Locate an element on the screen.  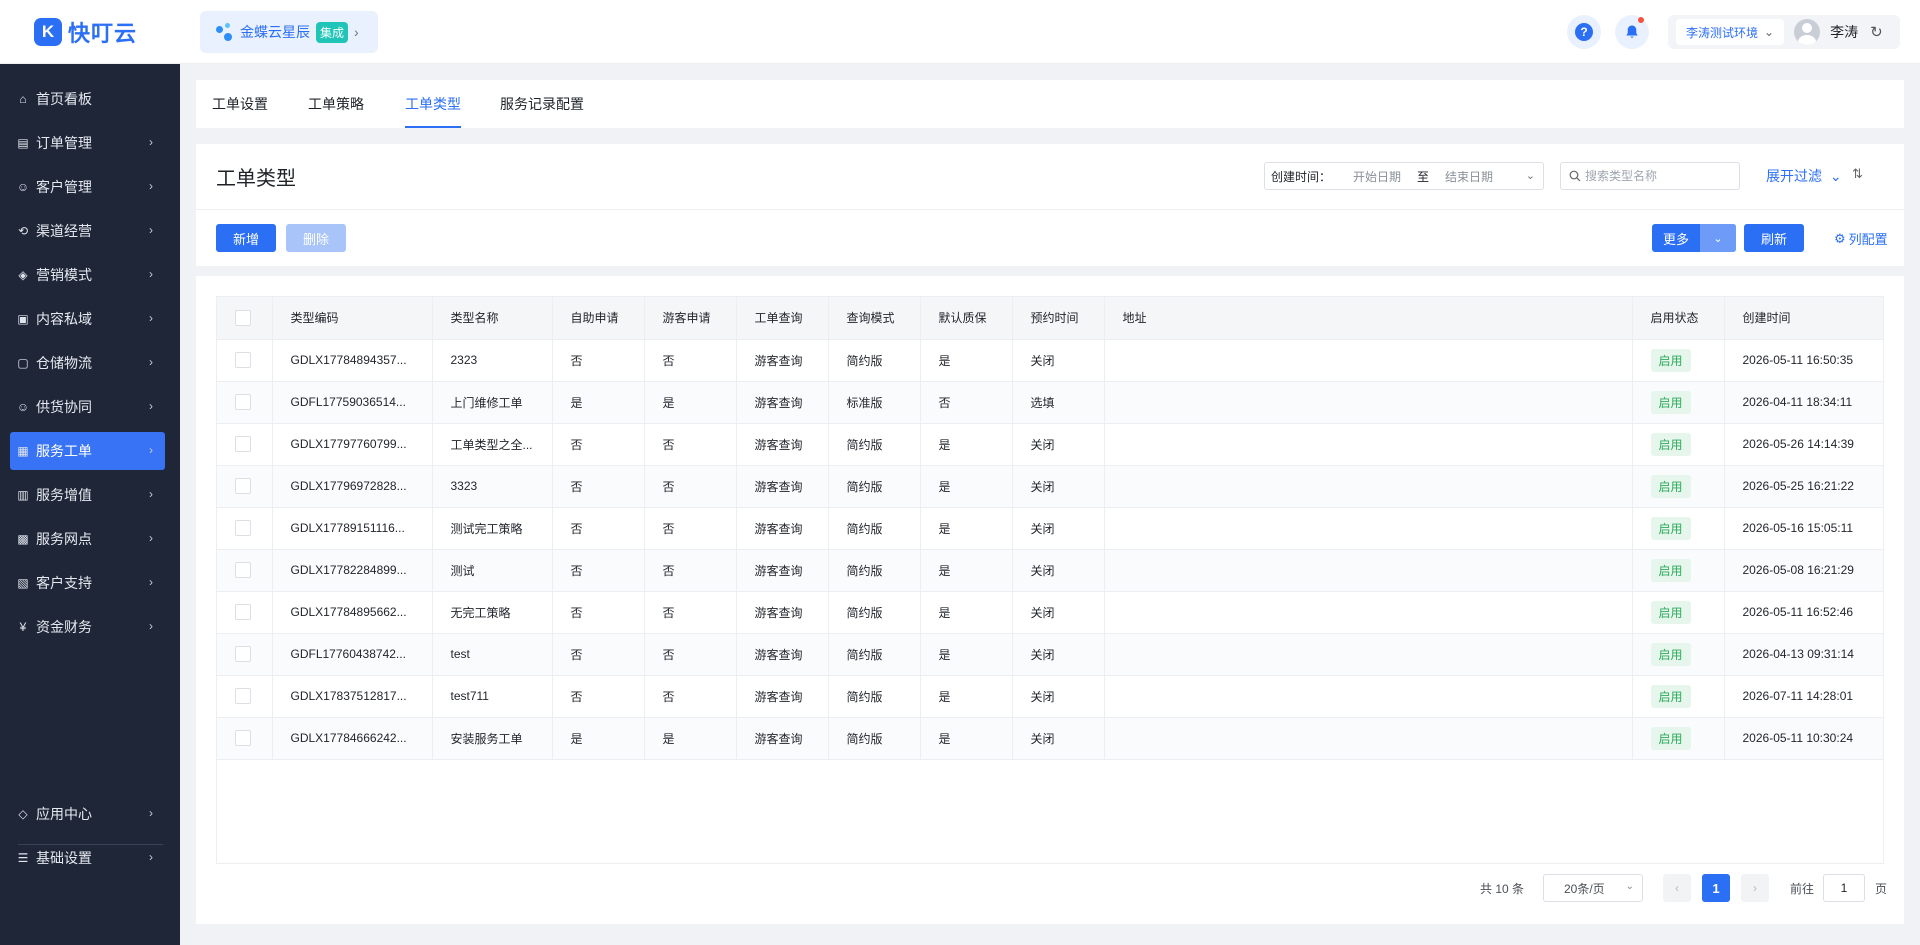
sidebar-item-9: ▥ 服务增值 › is located at coordinates (87, 495).